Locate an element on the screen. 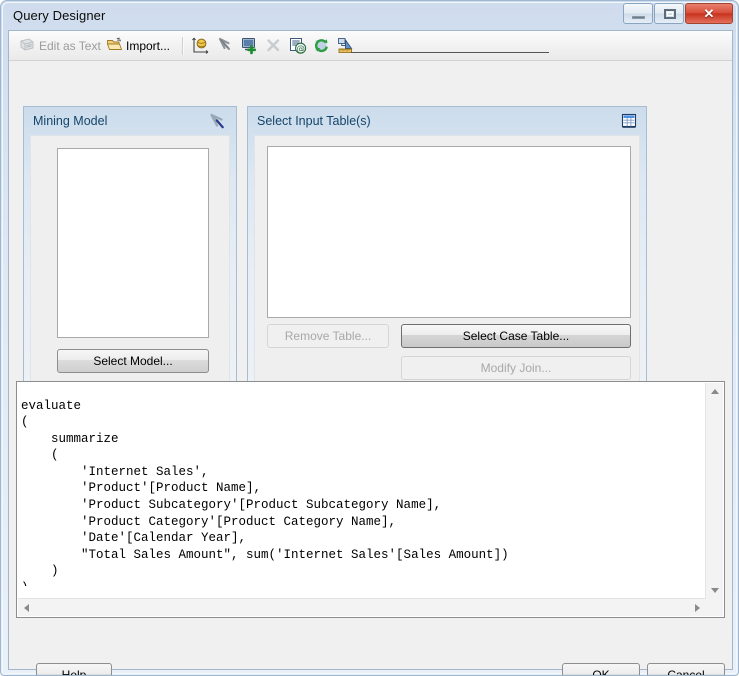 This screenshot has width=739, height=676. add-table-icon is located at coordinates (250, 46).